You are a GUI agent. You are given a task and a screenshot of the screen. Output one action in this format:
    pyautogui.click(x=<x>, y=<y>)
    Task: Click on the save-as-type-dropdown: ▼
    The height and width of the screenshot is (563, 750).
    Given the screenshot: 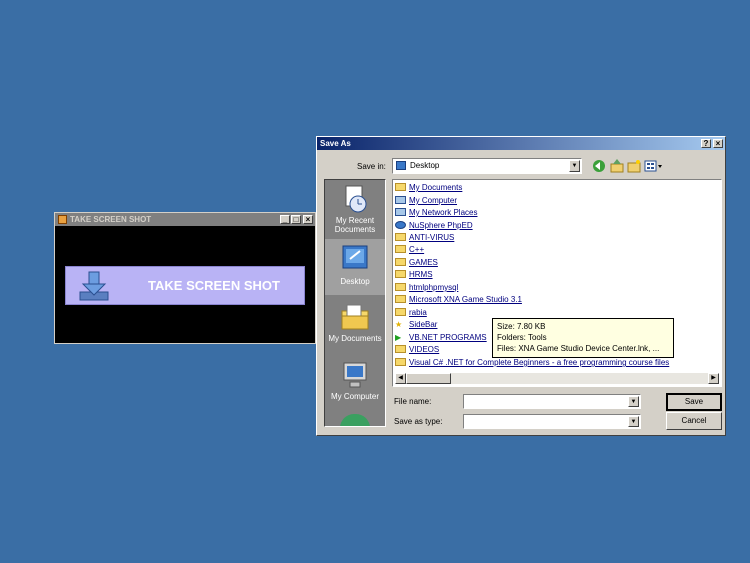 What is the action you would take?
    pyautogui.click(x=552, y=421)
    